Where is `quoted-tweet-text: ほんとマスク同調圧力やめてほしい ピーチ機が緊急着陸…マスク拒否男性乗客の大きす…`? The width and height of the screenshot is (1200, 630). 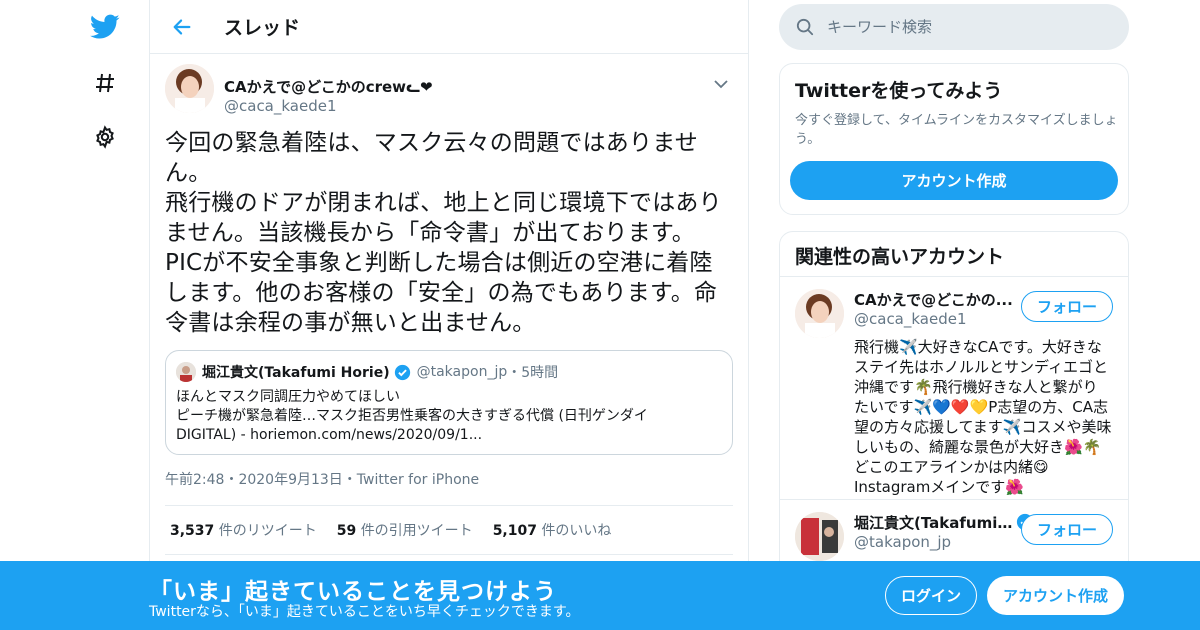
quoted-tweet-text: ほんとマスク同調圧力やめてほしい ピーチ機が緊急着陸…マスク拒否男性乗客の大きす… is located at coordinates (412, 416).